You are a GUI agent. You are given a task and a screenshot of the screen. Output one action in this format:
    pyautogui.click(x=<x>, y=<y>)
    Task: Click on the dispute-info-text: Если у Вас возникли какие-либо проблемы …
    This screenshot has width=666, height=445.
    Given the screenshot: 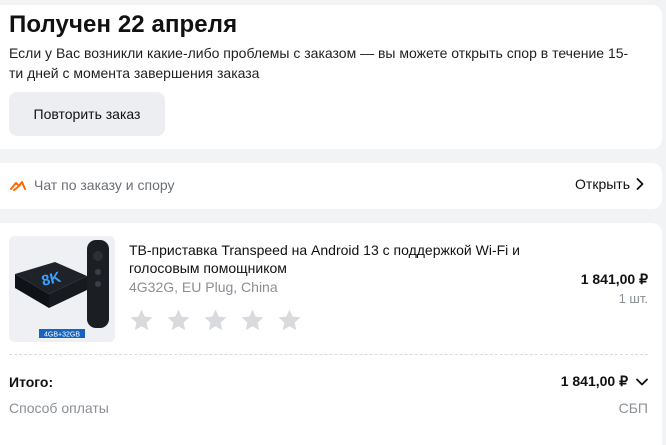 What is the action you would take?
    pyautogui.click(x=319, y=63)
    